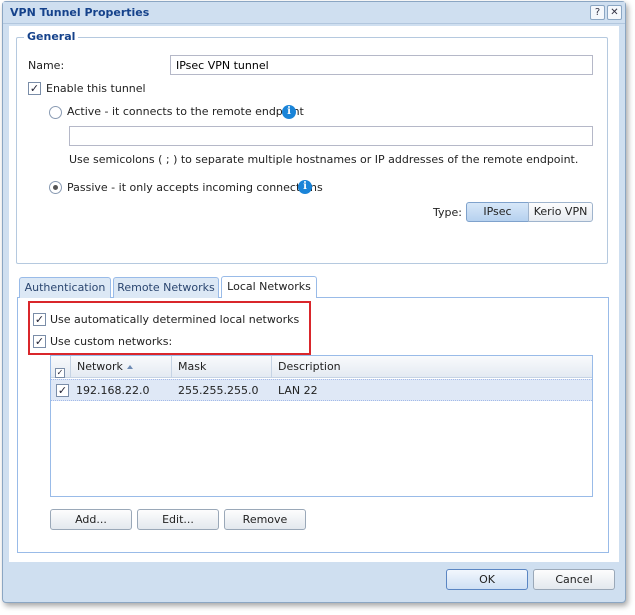 This screenshot has width=635, height=615. What do you see at coordinates (60, 373) in the screenshot?
I see `select-all-checkbox: ✓` at bounding box center [60, 373].